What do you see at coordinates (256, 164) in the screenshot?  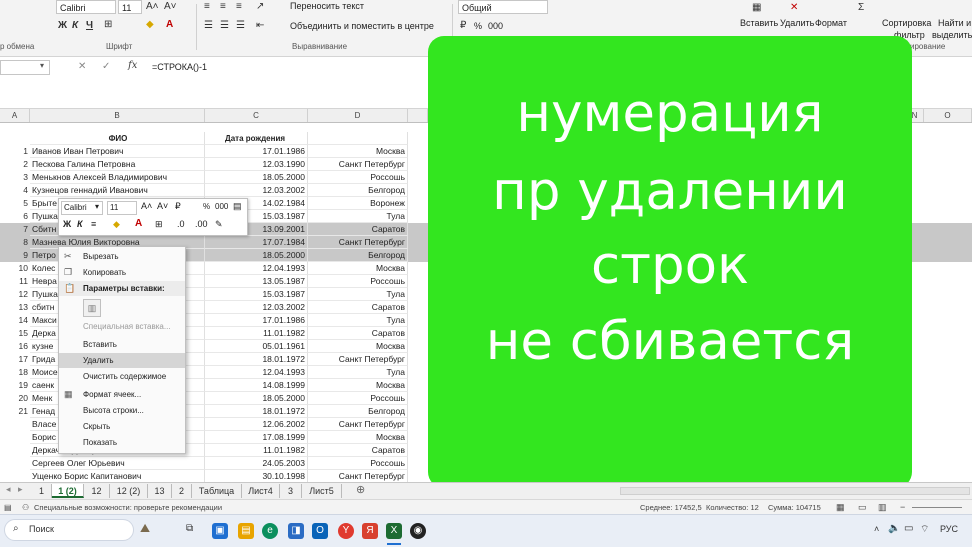 I see `cell-date: 12.03.1990` at bounding box center [256, 164].